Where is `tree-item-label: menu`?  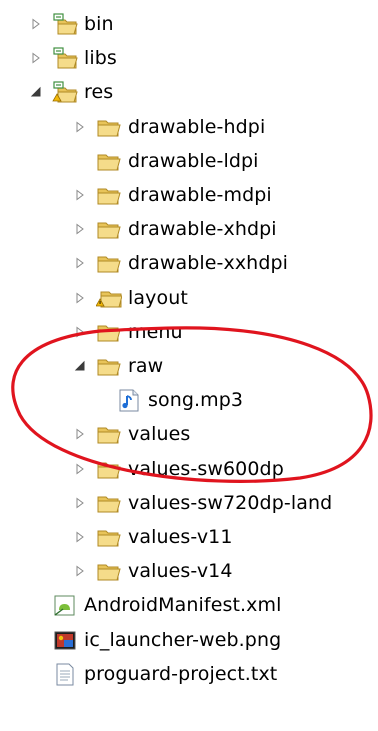
tree-item-label: menu is located at coordinates (155, 332).